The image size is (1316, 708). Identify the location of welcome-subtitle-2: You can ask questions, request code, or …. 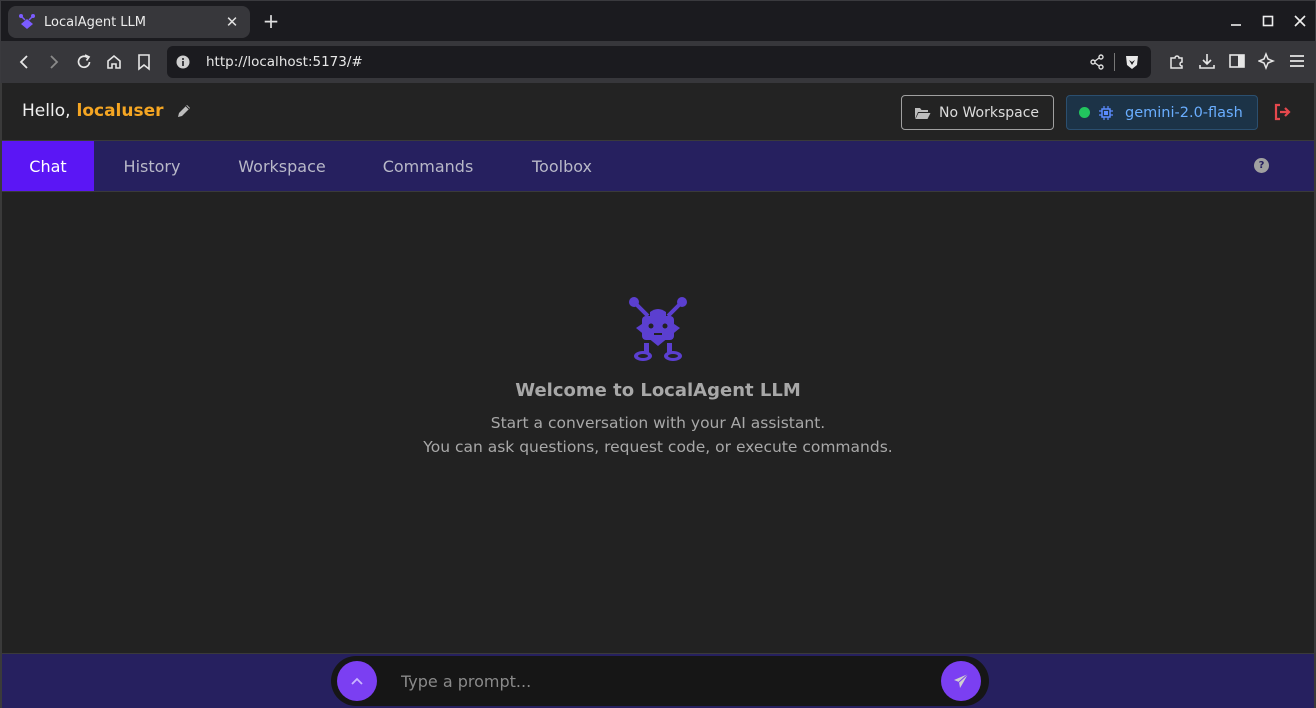
(658, 447).